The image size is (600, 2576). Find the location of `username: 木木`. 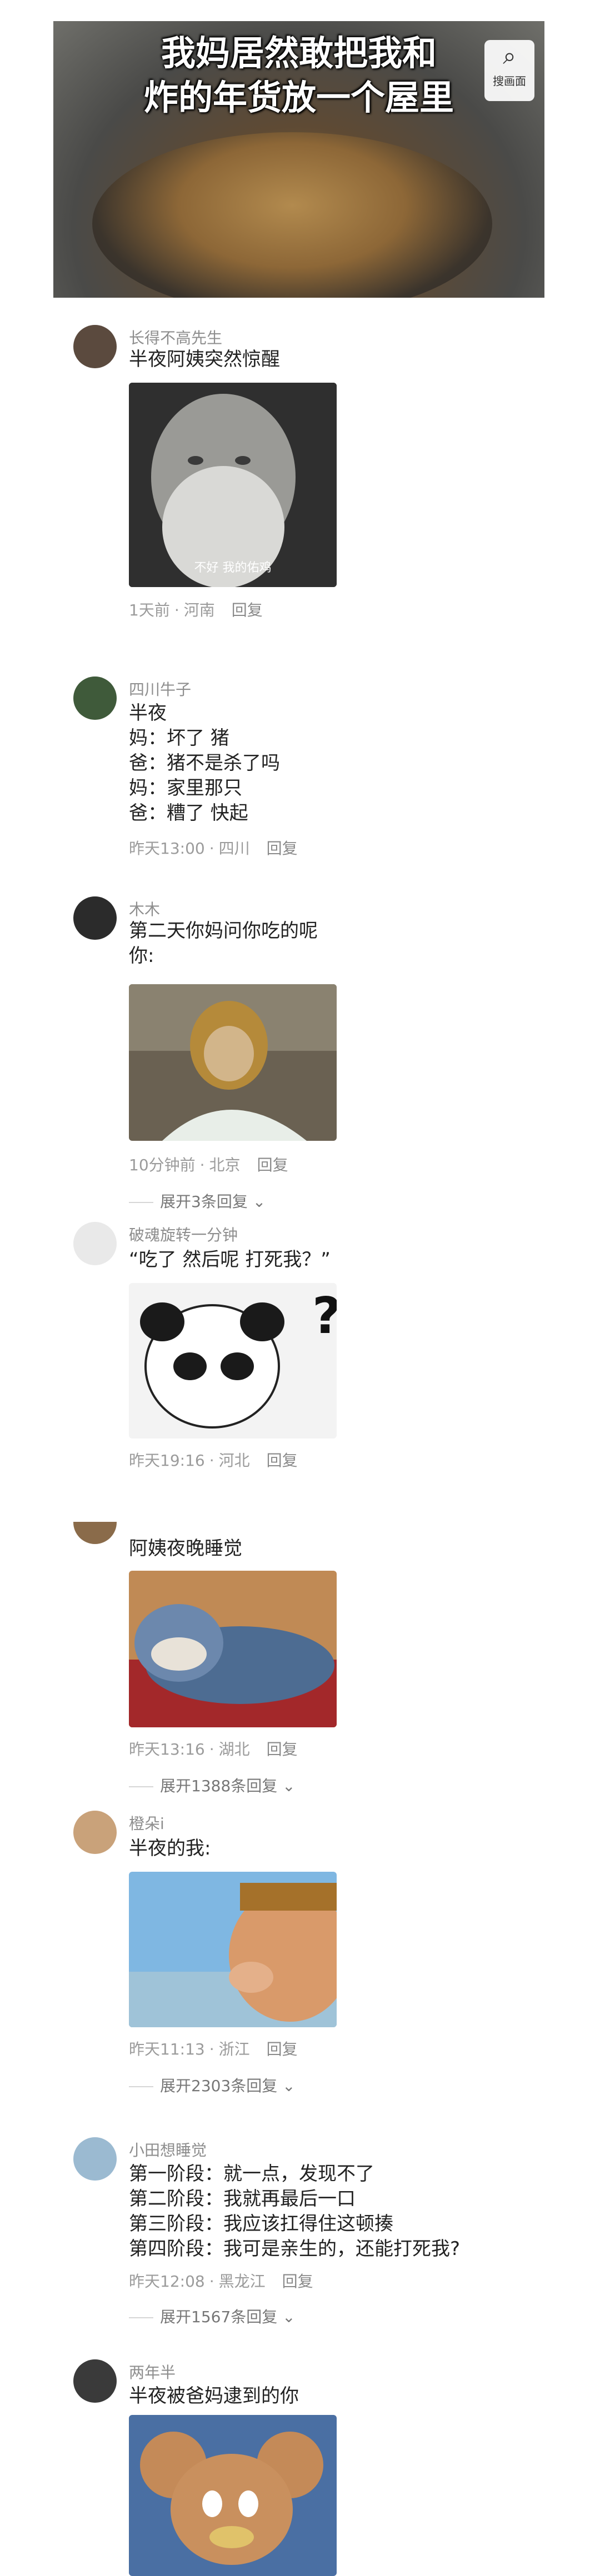

username: 木木 is located at coordinates (145, 909).